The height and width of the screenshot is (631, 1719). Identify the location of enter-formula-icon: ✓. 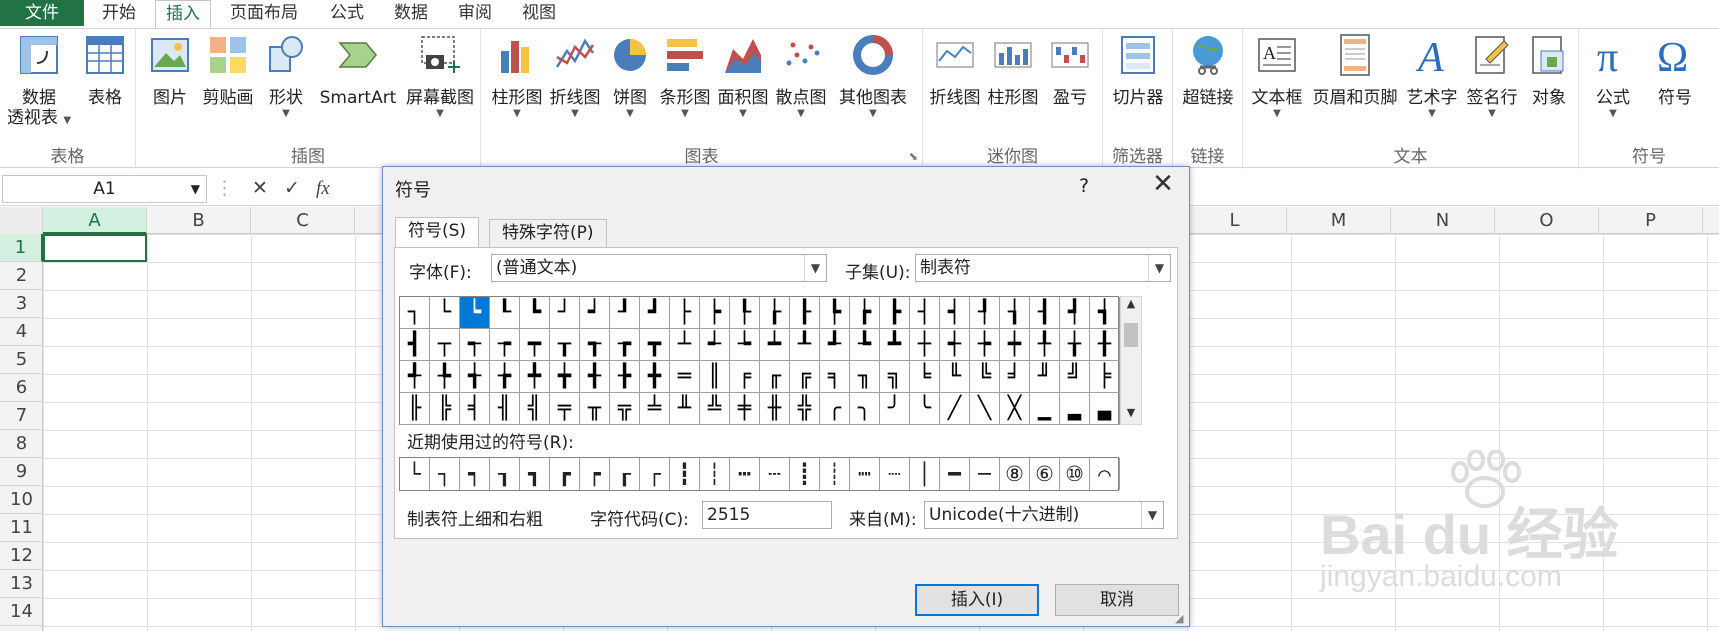
(292, 188).